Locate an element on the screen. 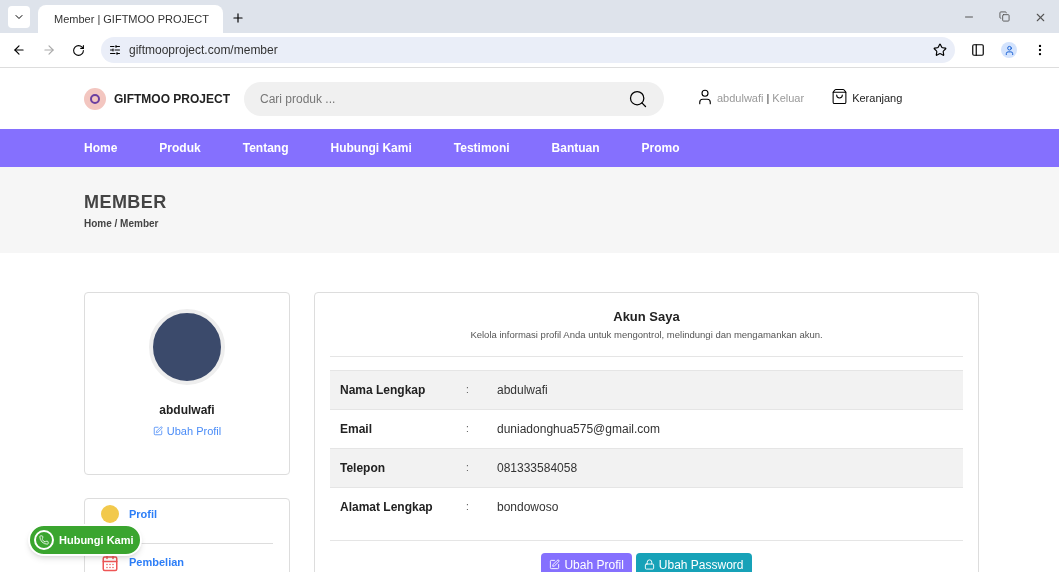 Image resolution: width=1059 pixels, height=572 pixels. new-tab-icon is located at coordinates (238, 18).